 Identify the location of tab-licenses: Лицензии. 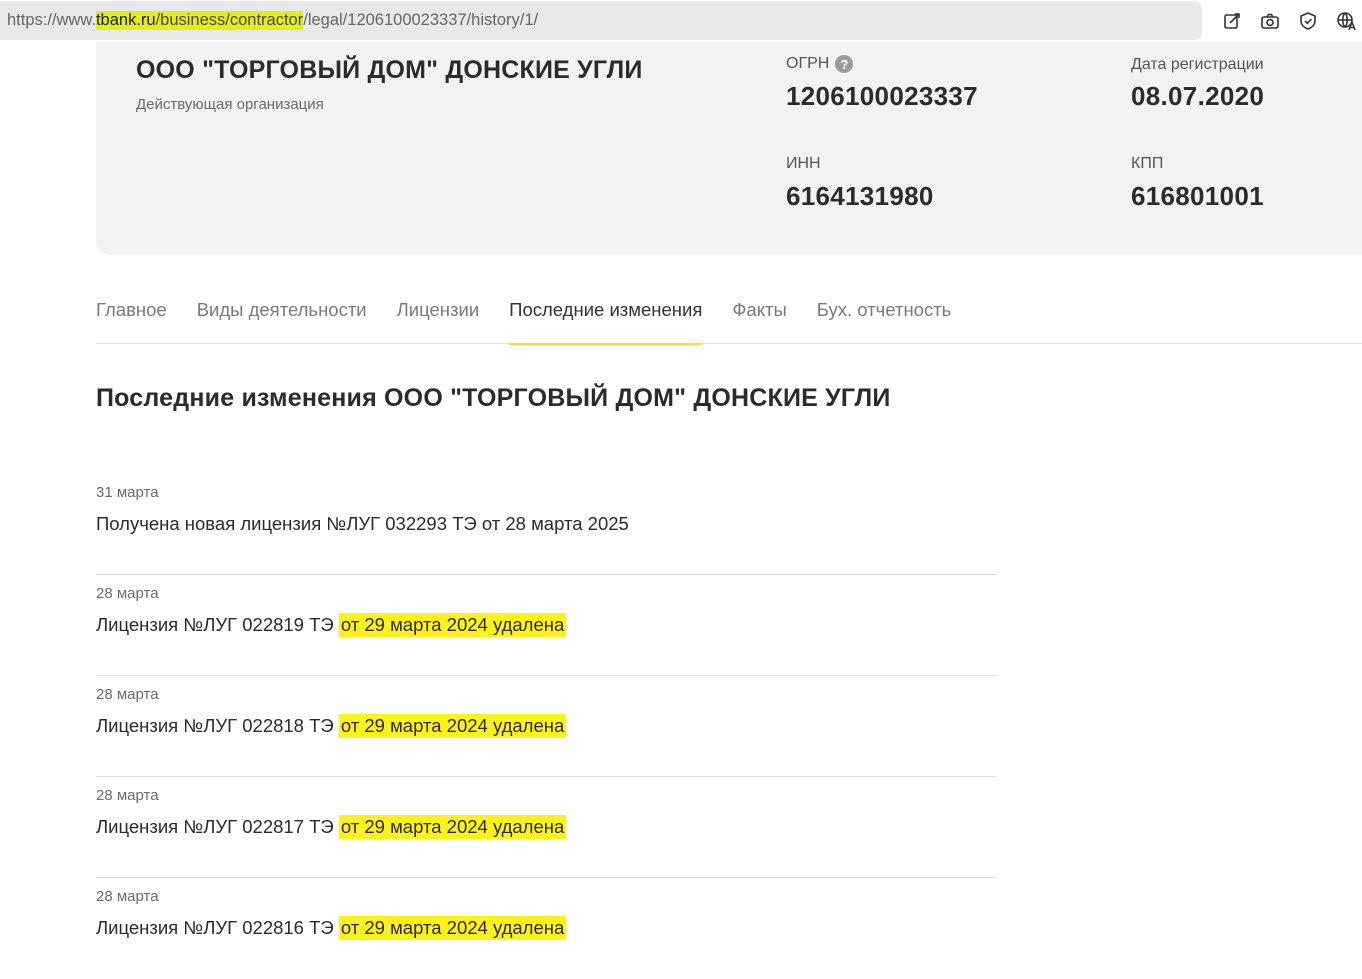
(438, 310).